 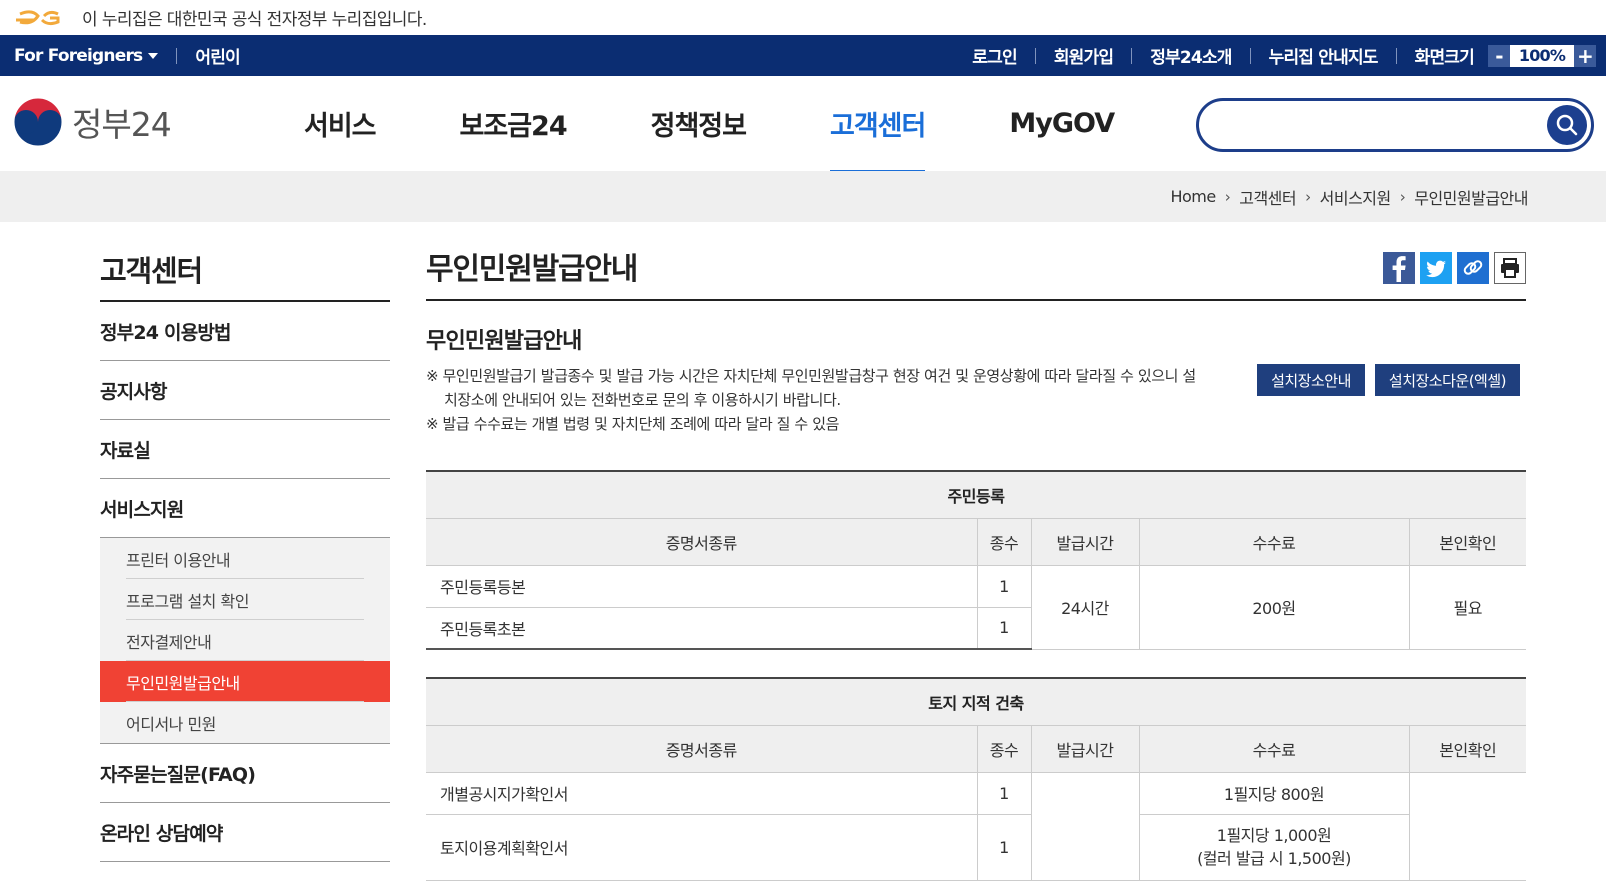 I want to click on login-link: 로그인, so click(x=994, y=55).